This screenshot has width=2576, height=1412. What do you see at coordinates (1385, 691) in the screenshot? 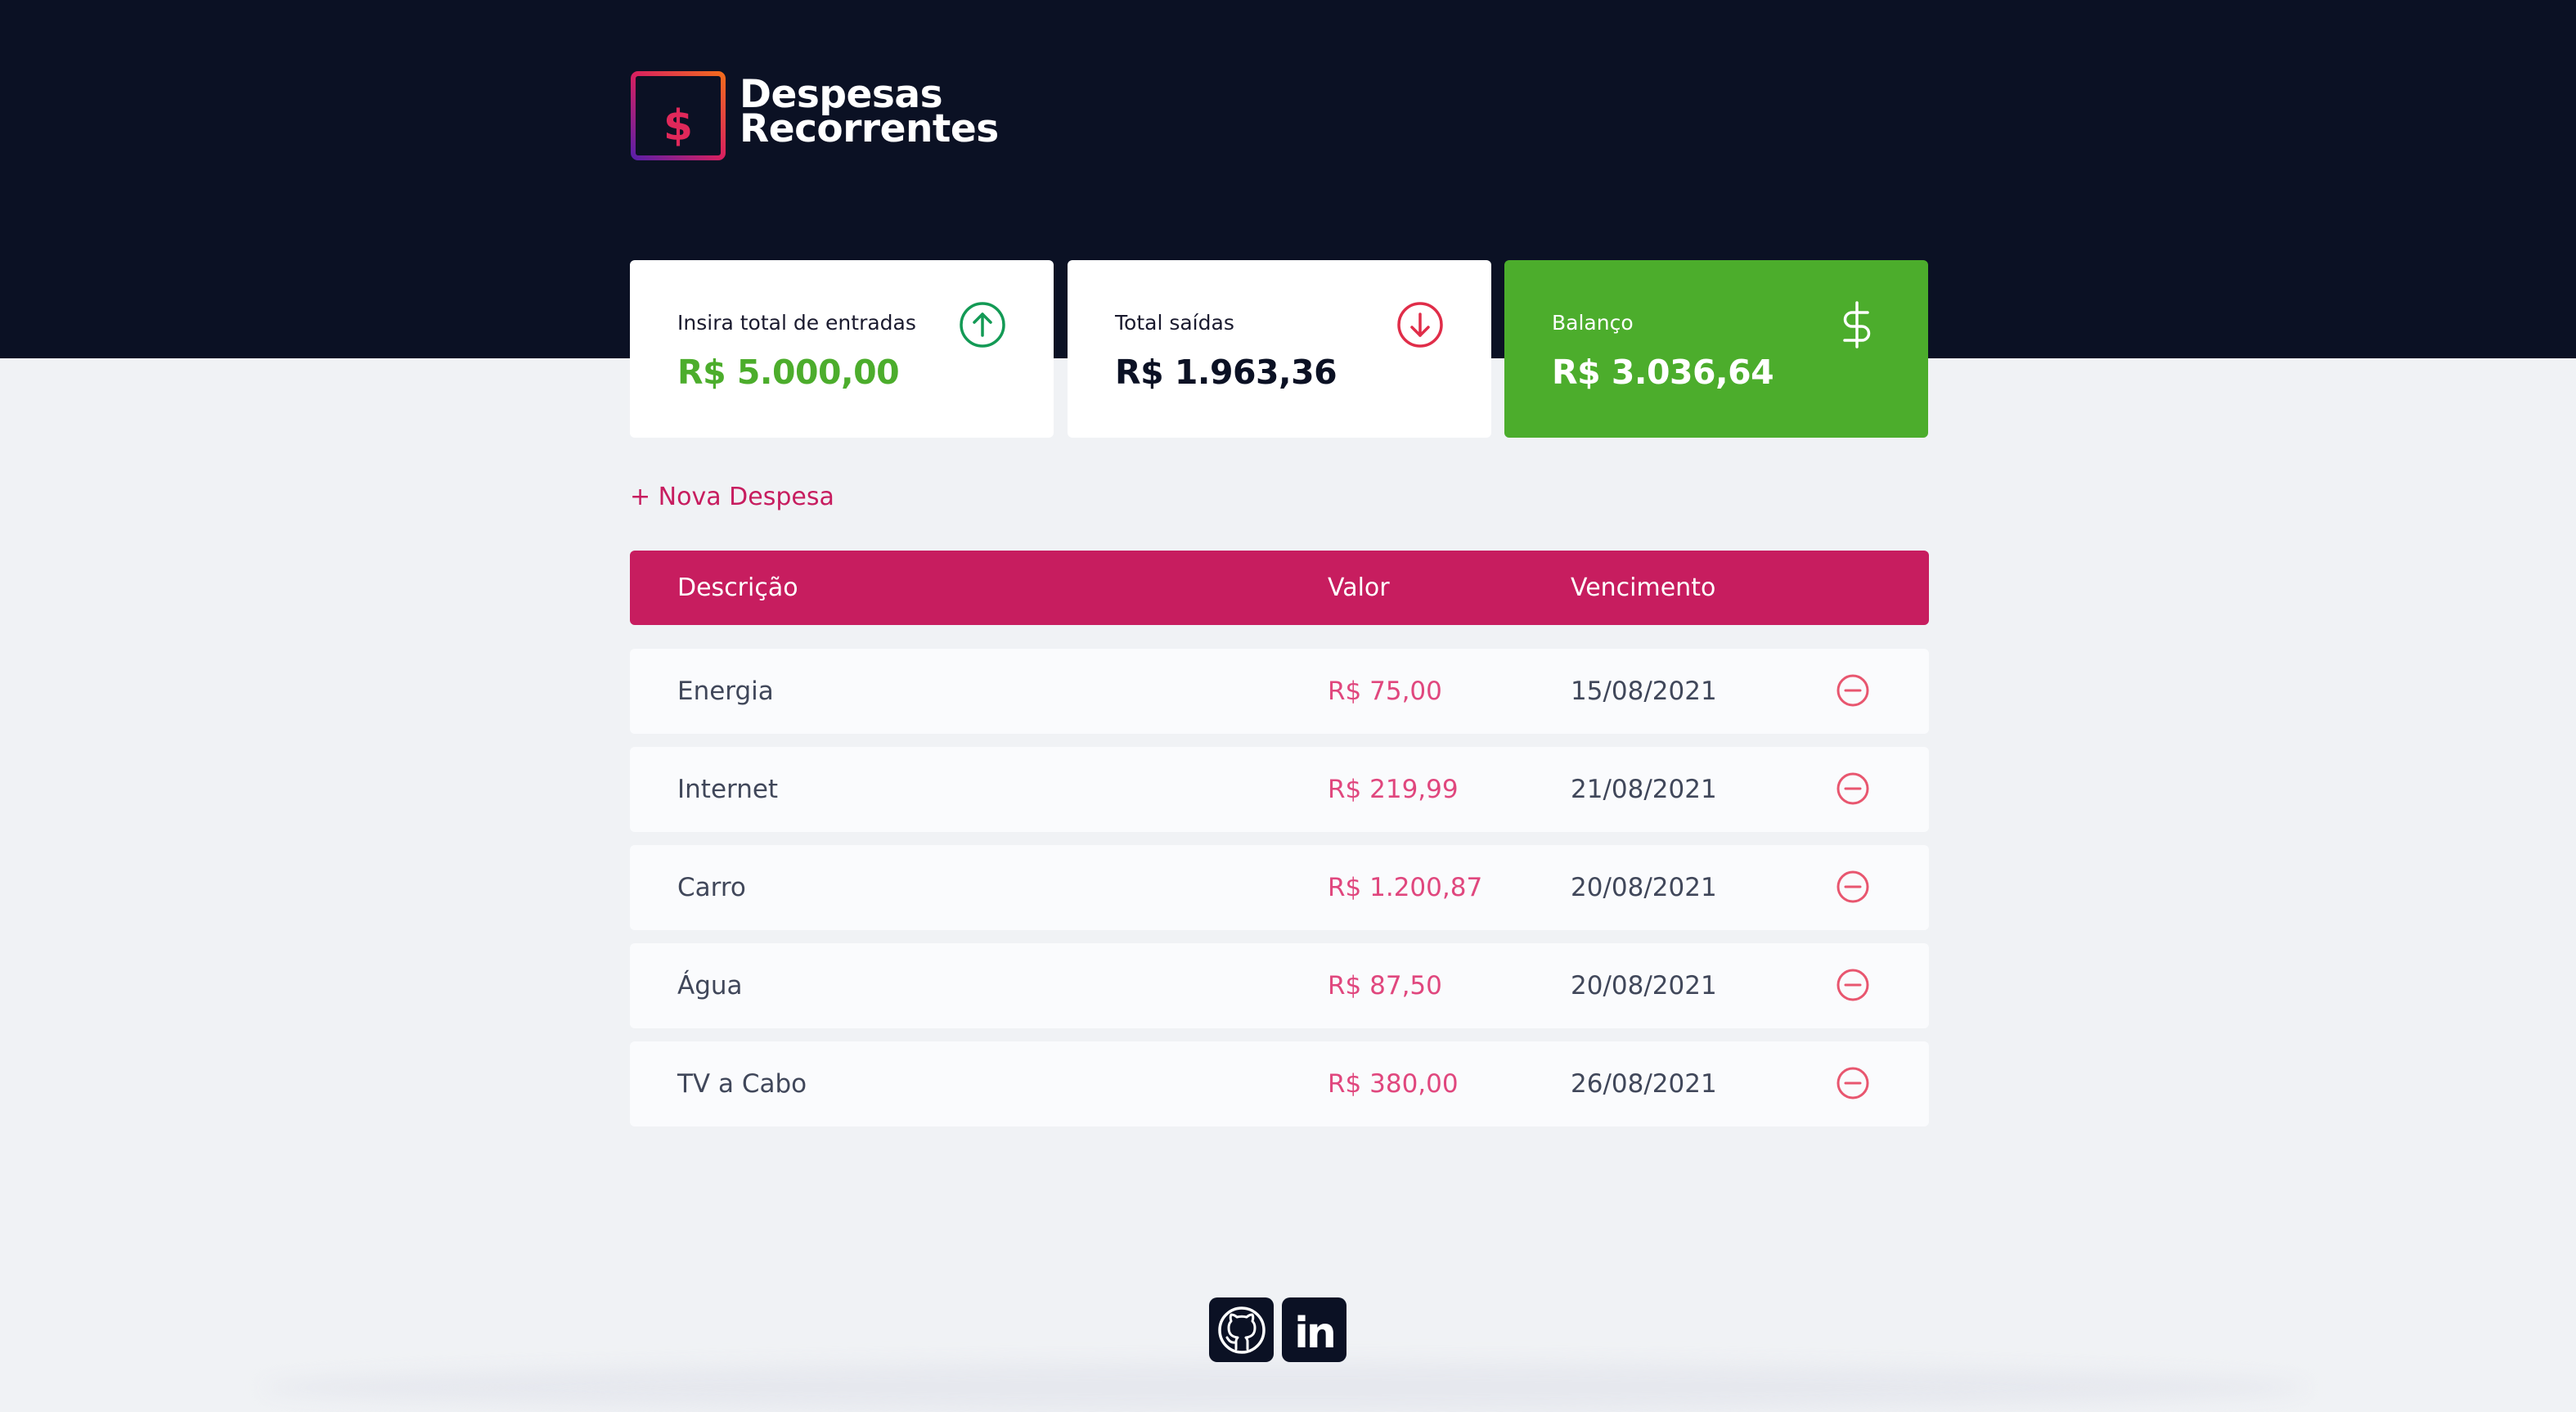
I see `row-value: R$ 75,00` at bounding box center [1385, 691].